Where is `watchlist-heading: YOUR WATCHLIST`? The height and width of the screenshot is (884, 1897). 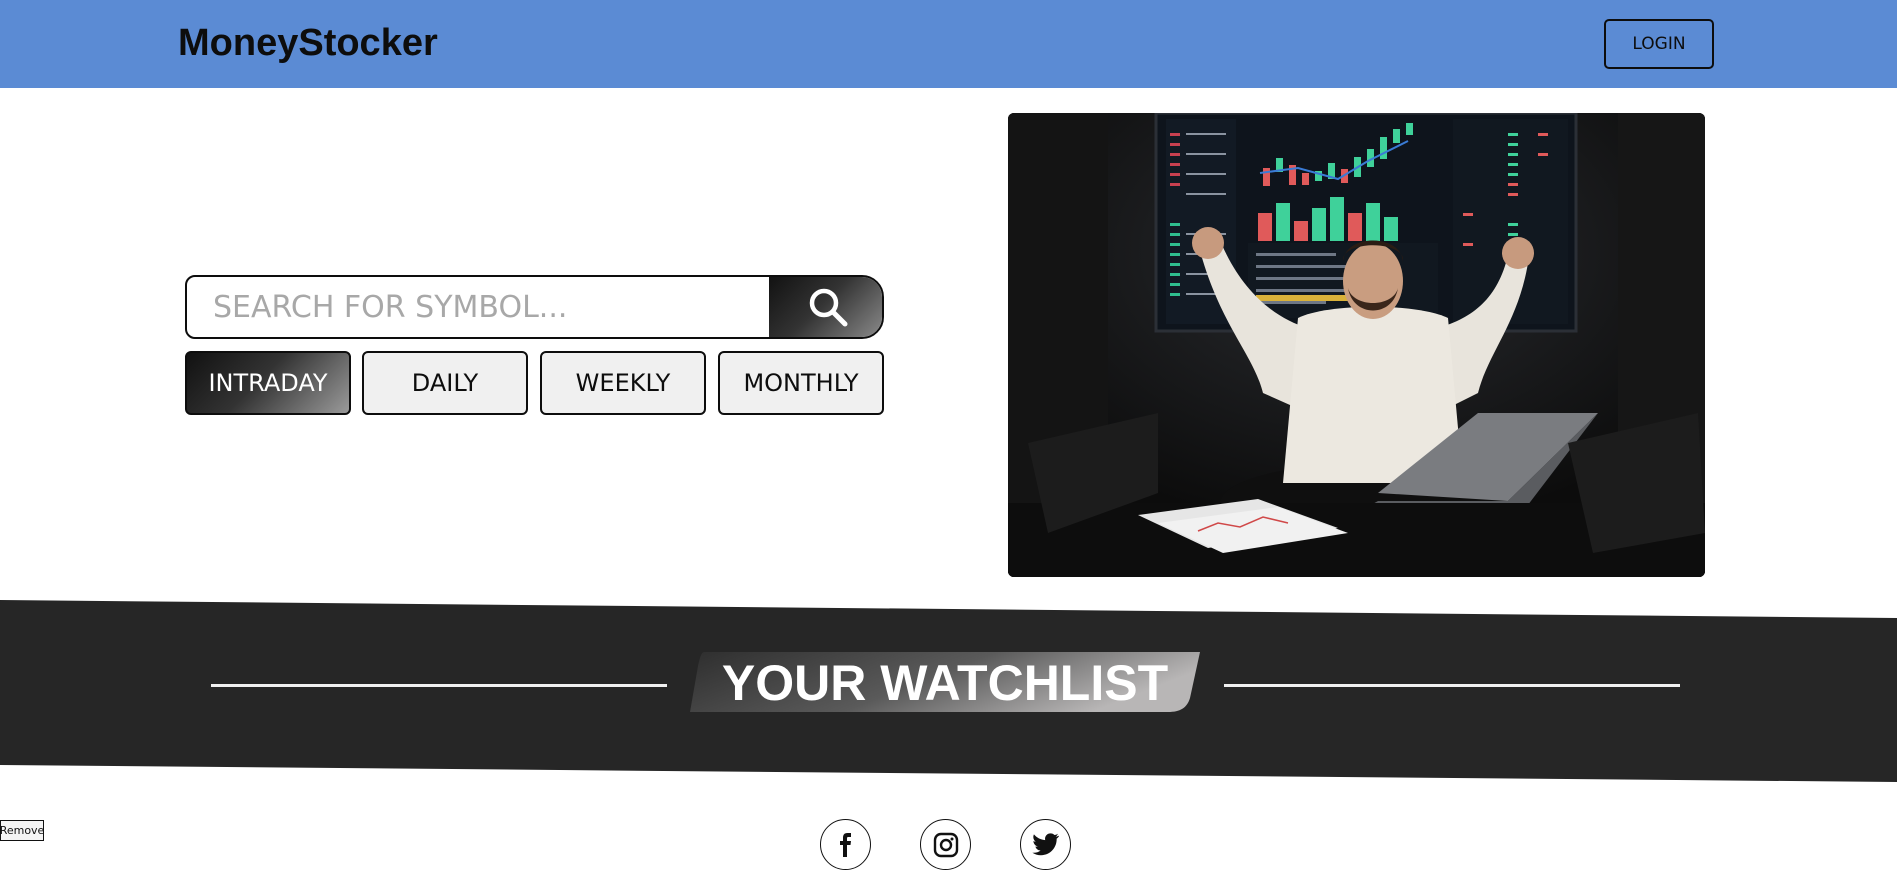 watchlist-heading: YOUR WATCHLIST is located at coordinates (945, 683).